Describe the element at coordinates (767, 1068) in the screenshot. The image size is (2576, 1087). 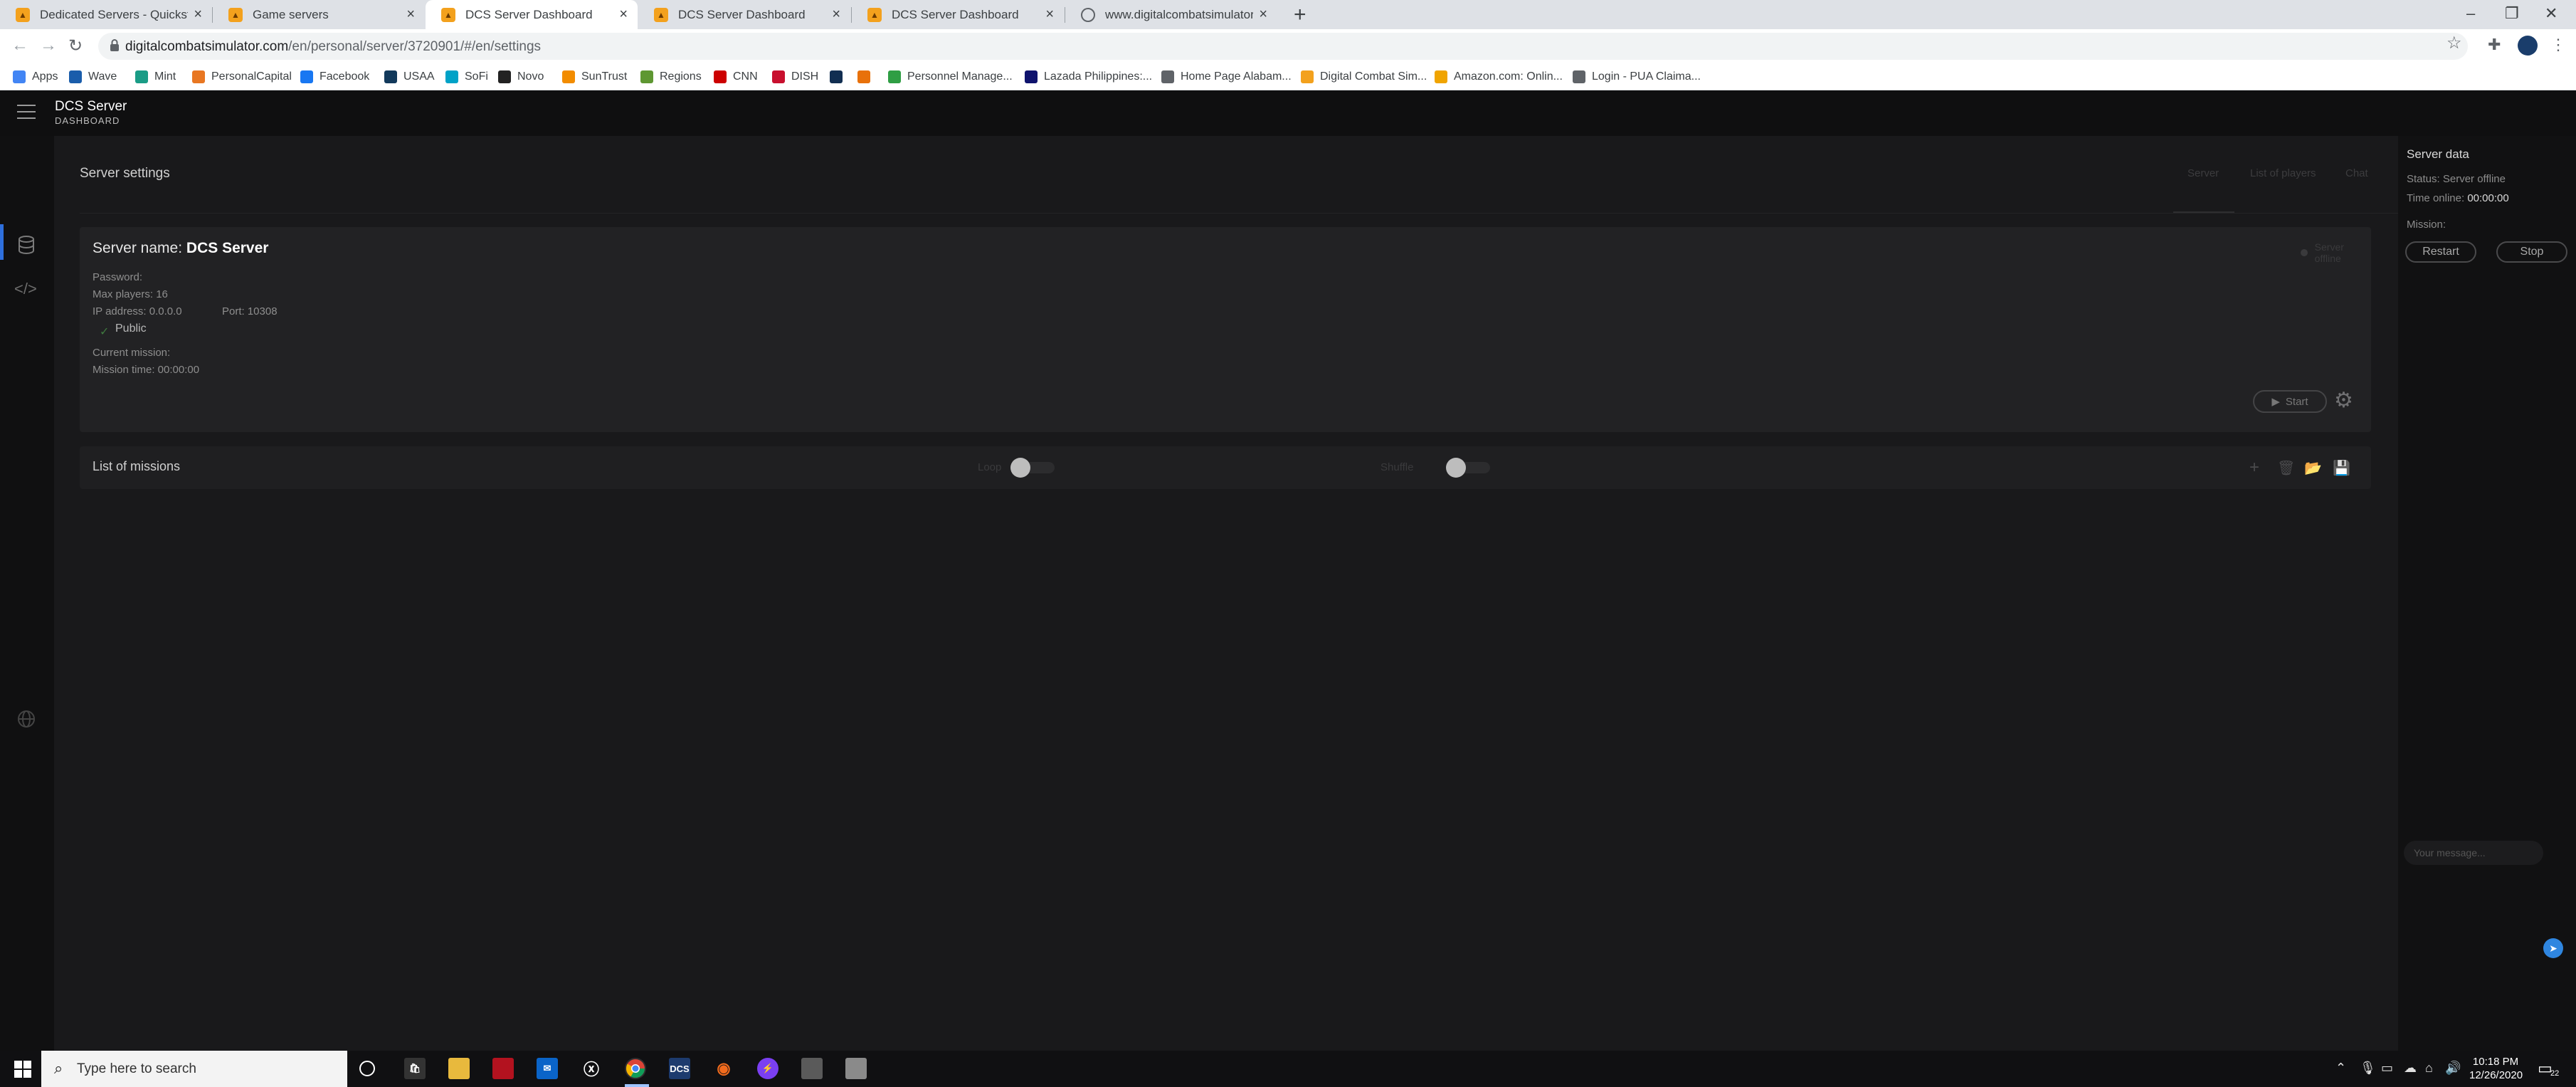
I see `messenger-icon: ⚡` at that location.